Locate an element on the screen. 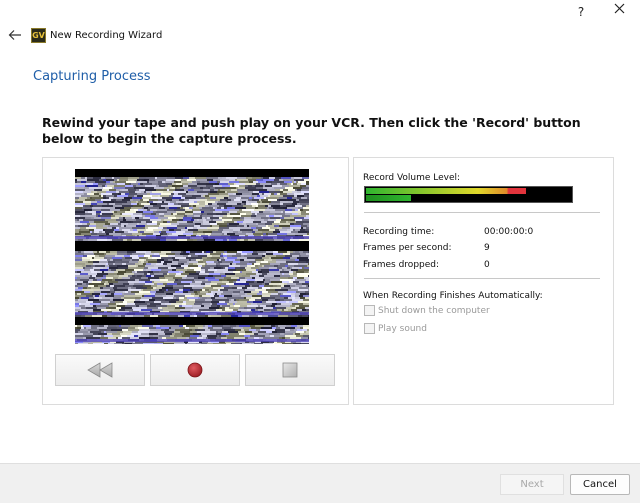 Image resolution: width=640 pixels, height=503 pixels. back-arrow-icon is located at coordinates (14, 35).